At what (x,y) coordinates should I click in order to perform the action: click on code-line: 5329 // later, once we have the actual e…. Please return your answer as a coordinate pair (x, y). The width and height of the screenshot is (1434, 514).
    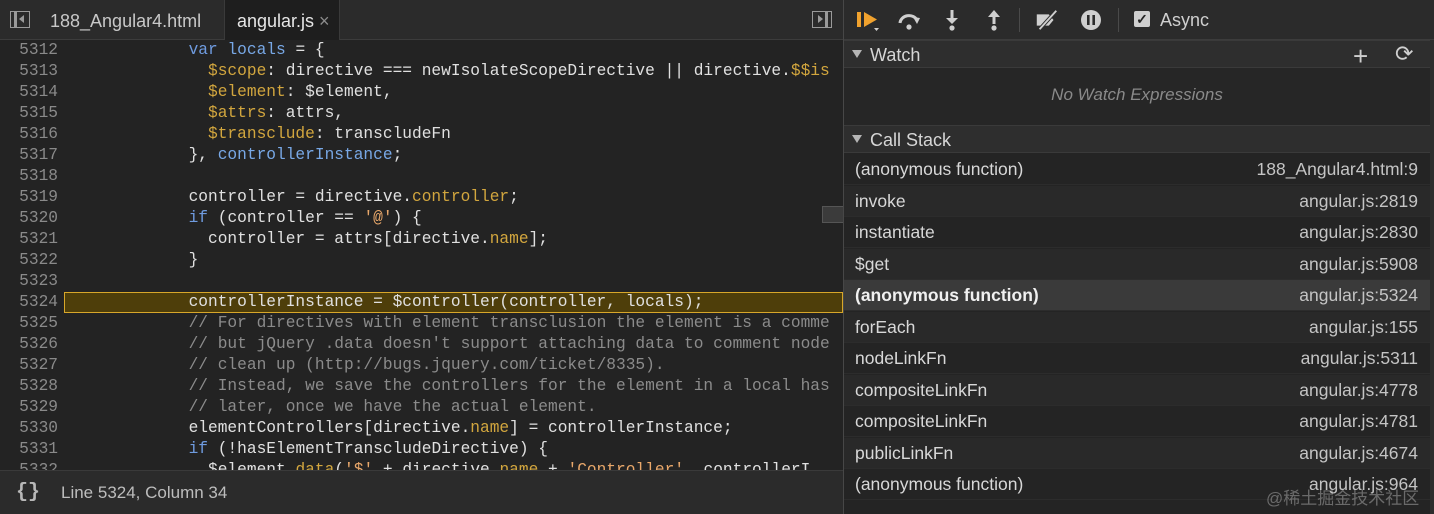
    Looking at the image, I should click on (421, 407).